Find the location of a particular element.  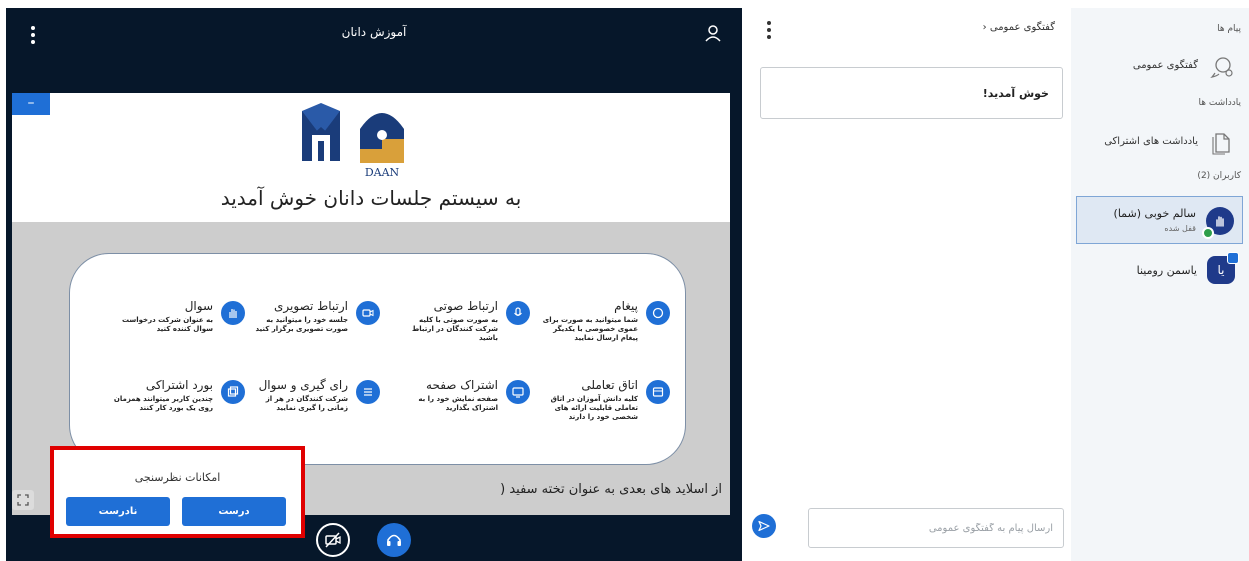

feature-title: سوال is located at coordinates (198, 306).